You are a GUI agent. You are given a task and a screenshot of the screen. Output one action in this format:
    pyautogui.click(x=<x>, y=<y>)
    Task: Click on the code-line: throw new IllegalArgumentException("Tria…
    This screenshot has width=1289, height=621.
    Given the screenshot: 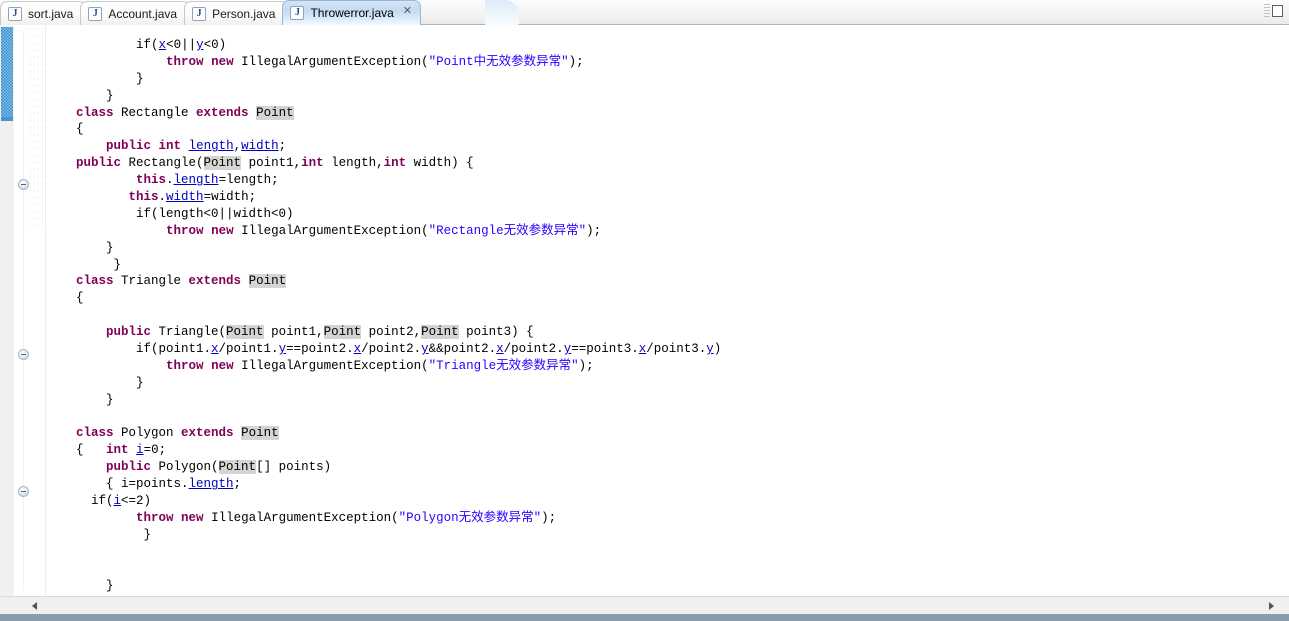 What is the action you would take?
    pyautogui.click(x=667, y=366)
    